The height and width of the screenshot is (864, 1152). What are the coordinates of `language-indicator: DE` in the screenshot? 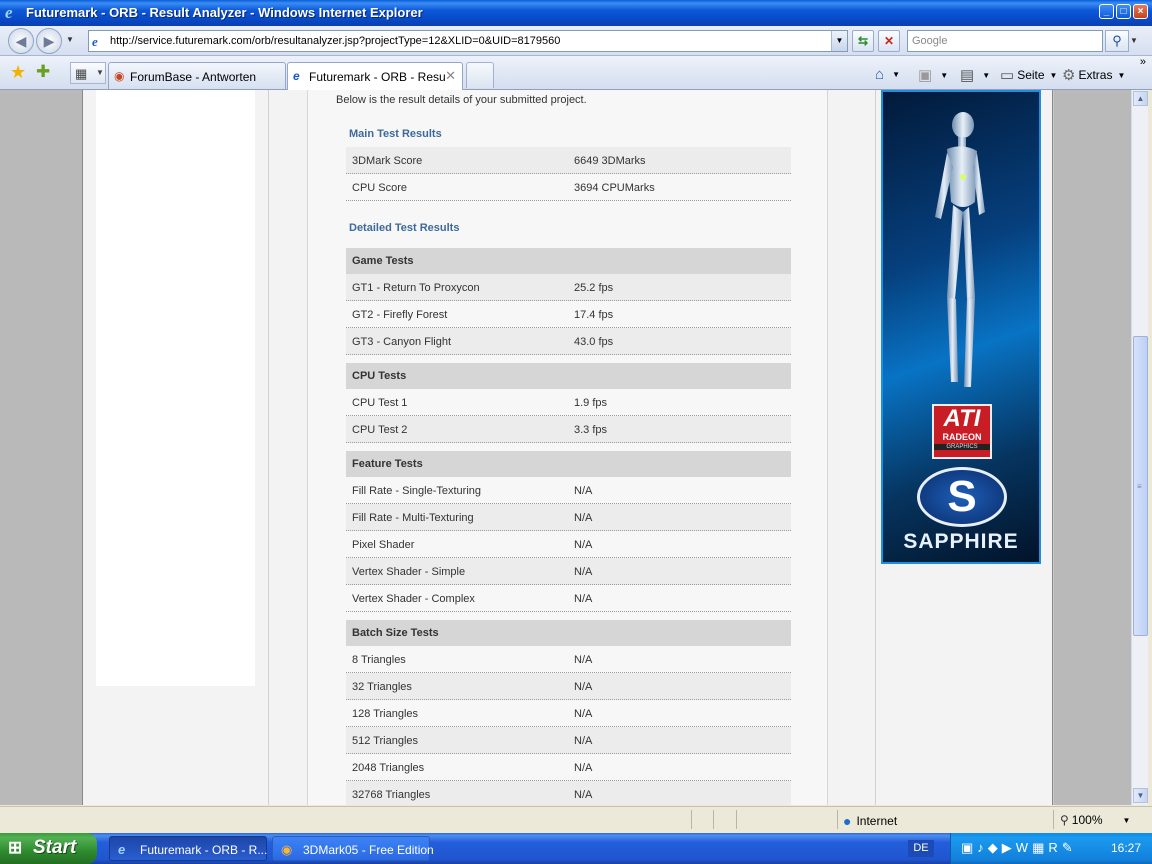 It's located at (921, 848).